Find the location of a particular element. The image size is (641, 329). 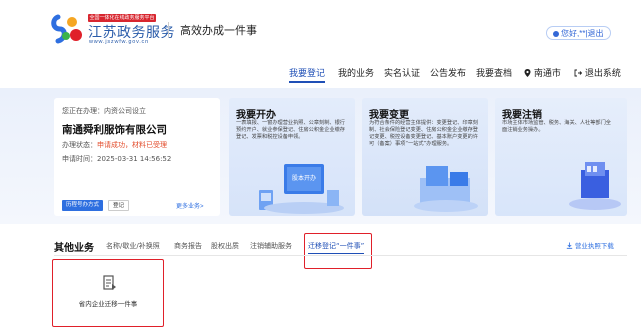

nav-logout-label: 退出系统 is located at coordinates (602, 74).